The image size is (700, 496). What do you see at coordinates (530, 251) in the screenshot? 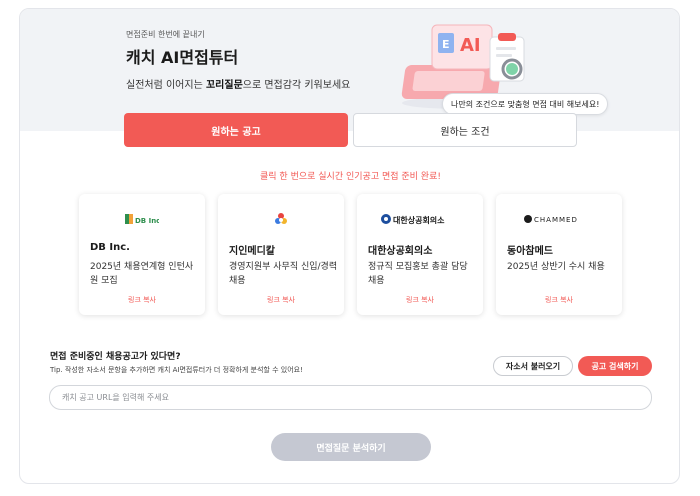
I see `company-name: 동아참메드` at bounding box center [530, 251].